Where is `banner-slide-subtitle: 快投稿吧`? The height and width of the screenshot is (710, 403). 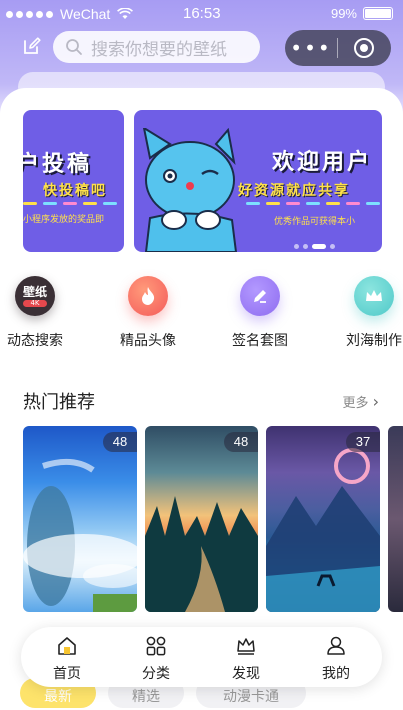
banner-slide-subtitle: 快投稿吧 is located at coordinates (75, 191).